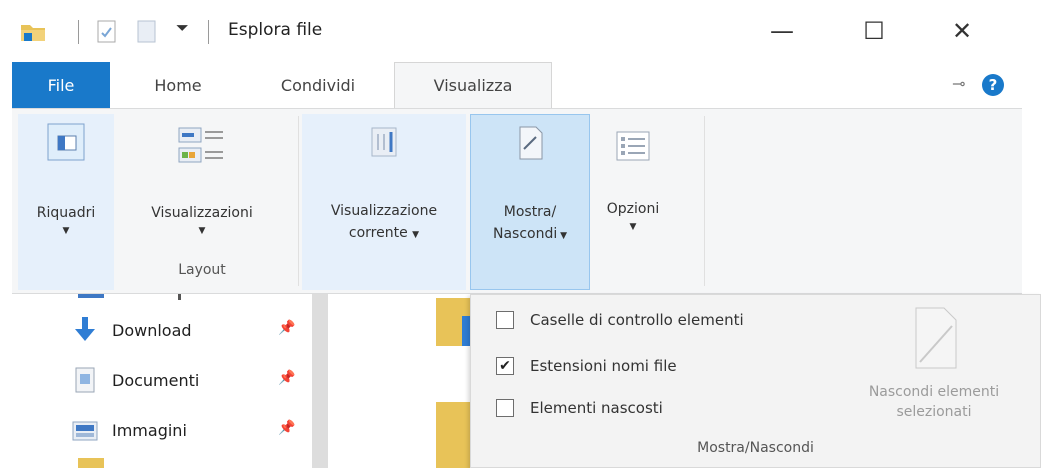 This screenshot has width=1041, height=468. I want to click on layout-group-label: Layout, so click(202, 270).